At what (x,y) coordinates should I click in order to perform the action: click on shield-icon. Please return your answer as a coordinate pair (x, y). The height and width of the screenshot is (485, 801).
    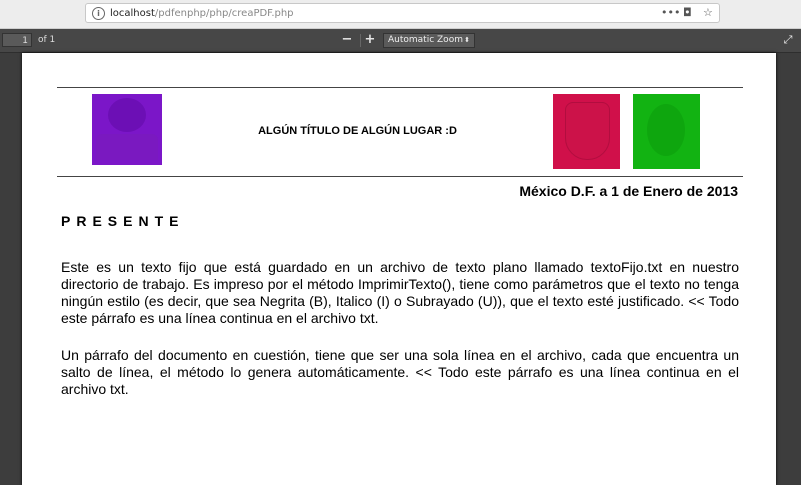
    Looking at the image, I should click on (587, 131).